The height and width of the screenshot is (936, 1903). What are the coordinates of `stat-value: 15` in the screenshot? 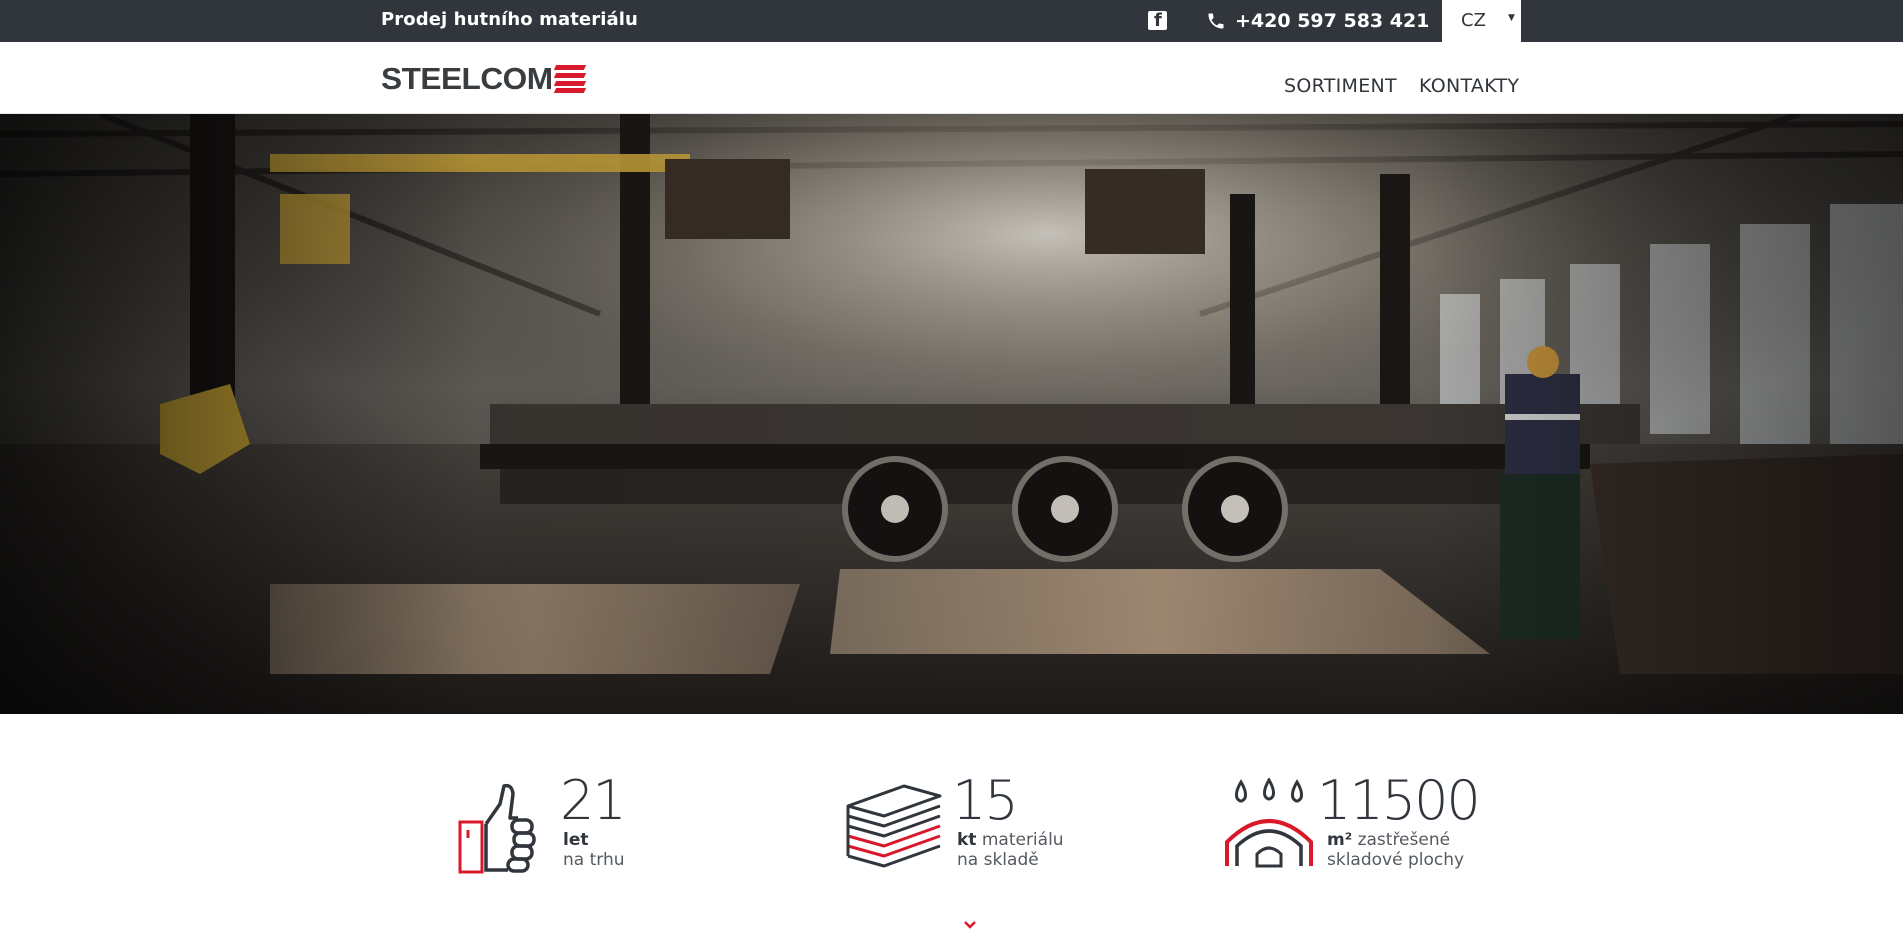 It's located at (985, 800).